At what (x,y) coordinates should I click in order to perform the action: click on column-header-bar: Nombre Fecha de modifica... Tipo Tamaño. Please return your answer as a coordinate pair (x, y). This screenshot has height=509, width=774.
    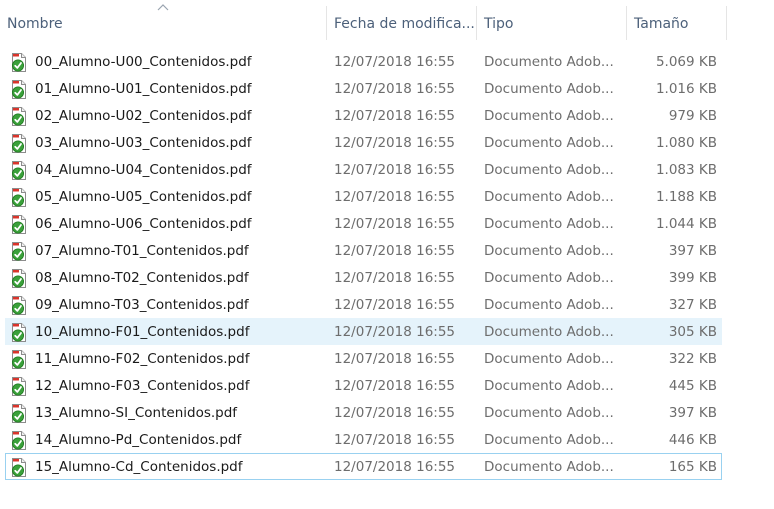
    Looking at the image, I should click on (387, 23).